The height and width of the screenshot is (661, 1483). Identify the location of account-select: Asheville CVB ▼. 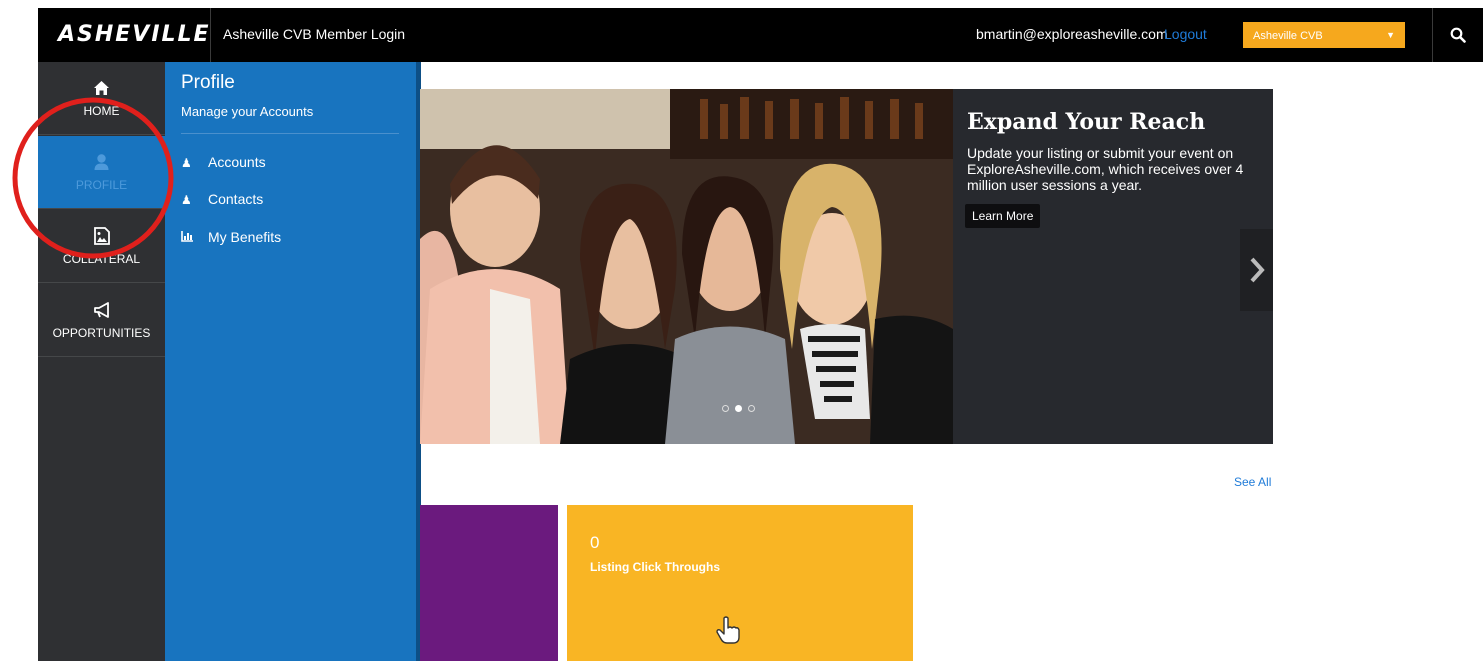
(1324, 35).